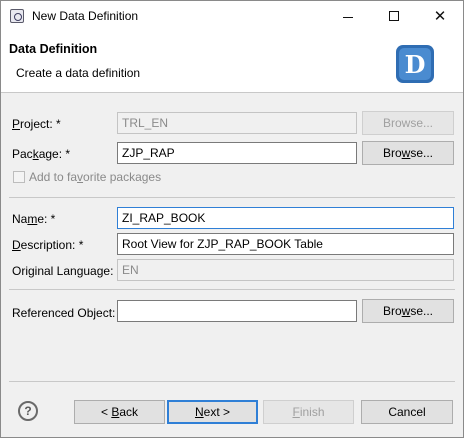 The width and height of the screenshot is (464, 438). Describe the element at coordinates (232, 381) in the screenshot. I see `footer-separator` at that location.